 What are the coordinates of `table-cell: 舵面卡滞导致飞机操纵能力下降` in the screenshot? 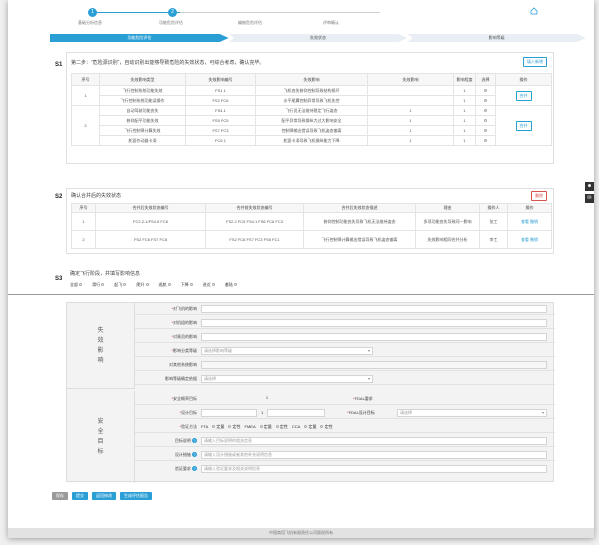 It's located at (311, 140).